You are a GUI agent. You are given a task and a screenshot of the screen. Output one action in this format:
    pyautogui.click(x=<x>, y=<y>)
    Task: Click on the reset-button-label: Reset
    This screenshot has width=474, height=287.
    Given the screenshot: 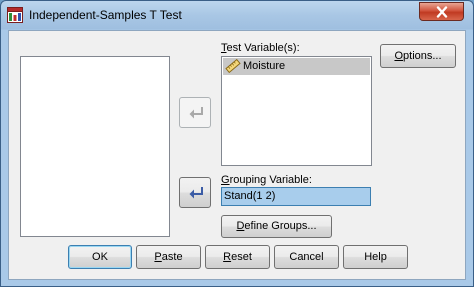 What is the action you would take?
    pyautogui.click(x=237, y=257)
    